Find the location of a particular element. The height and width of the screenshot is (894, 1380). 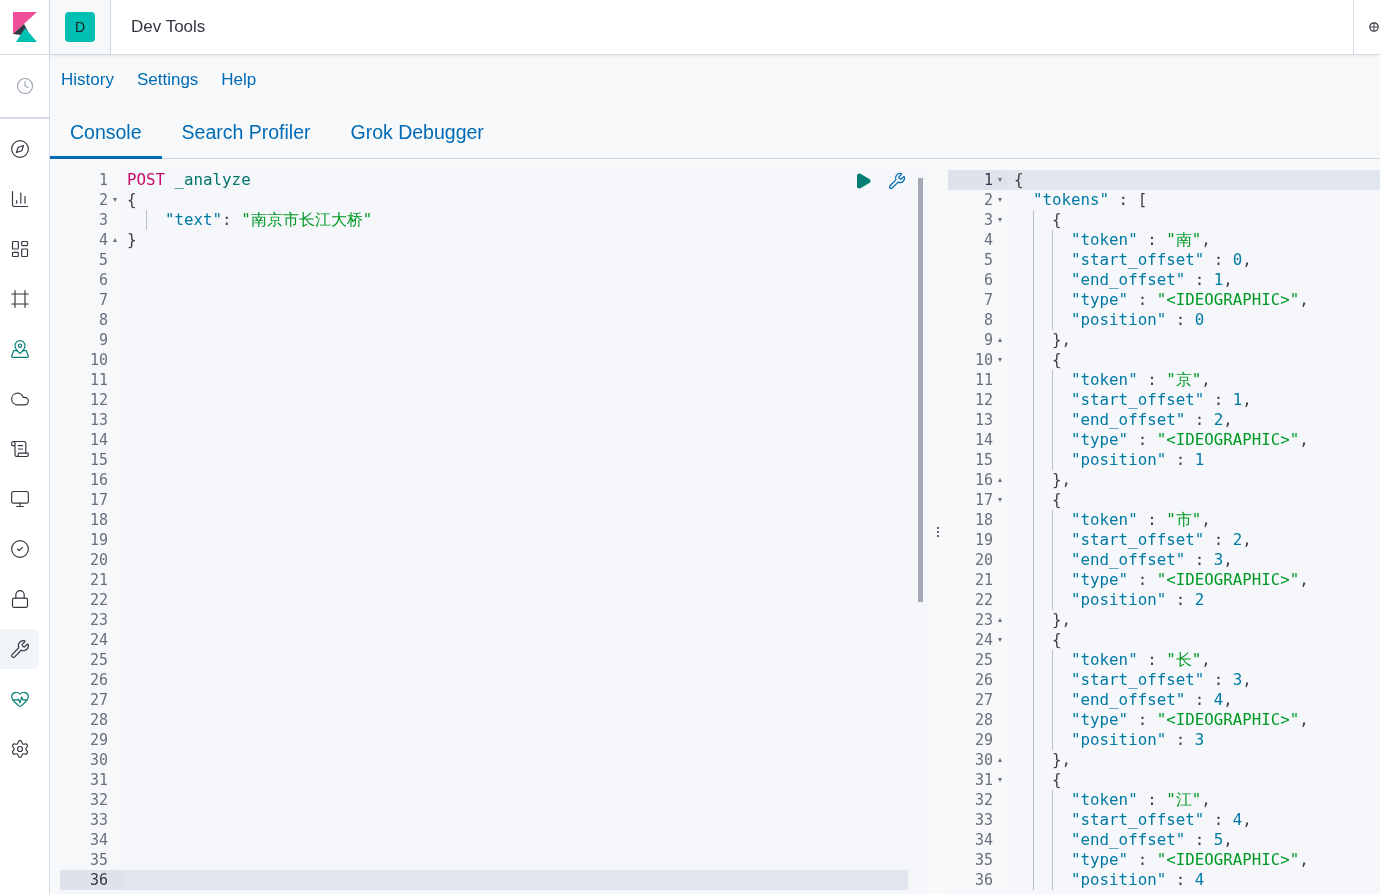

nav-item is located at coordinates (19, 649).